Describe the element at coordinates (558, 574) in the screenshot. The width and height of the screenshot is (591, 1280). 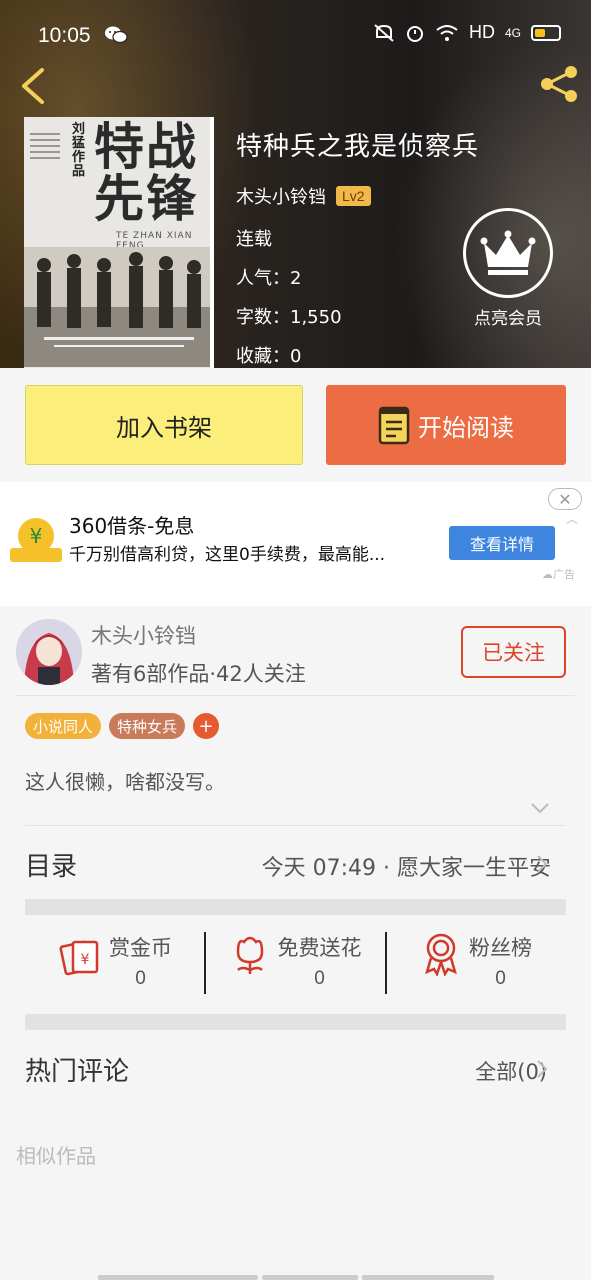
I see `ad-tag: ☁广告` at that location.